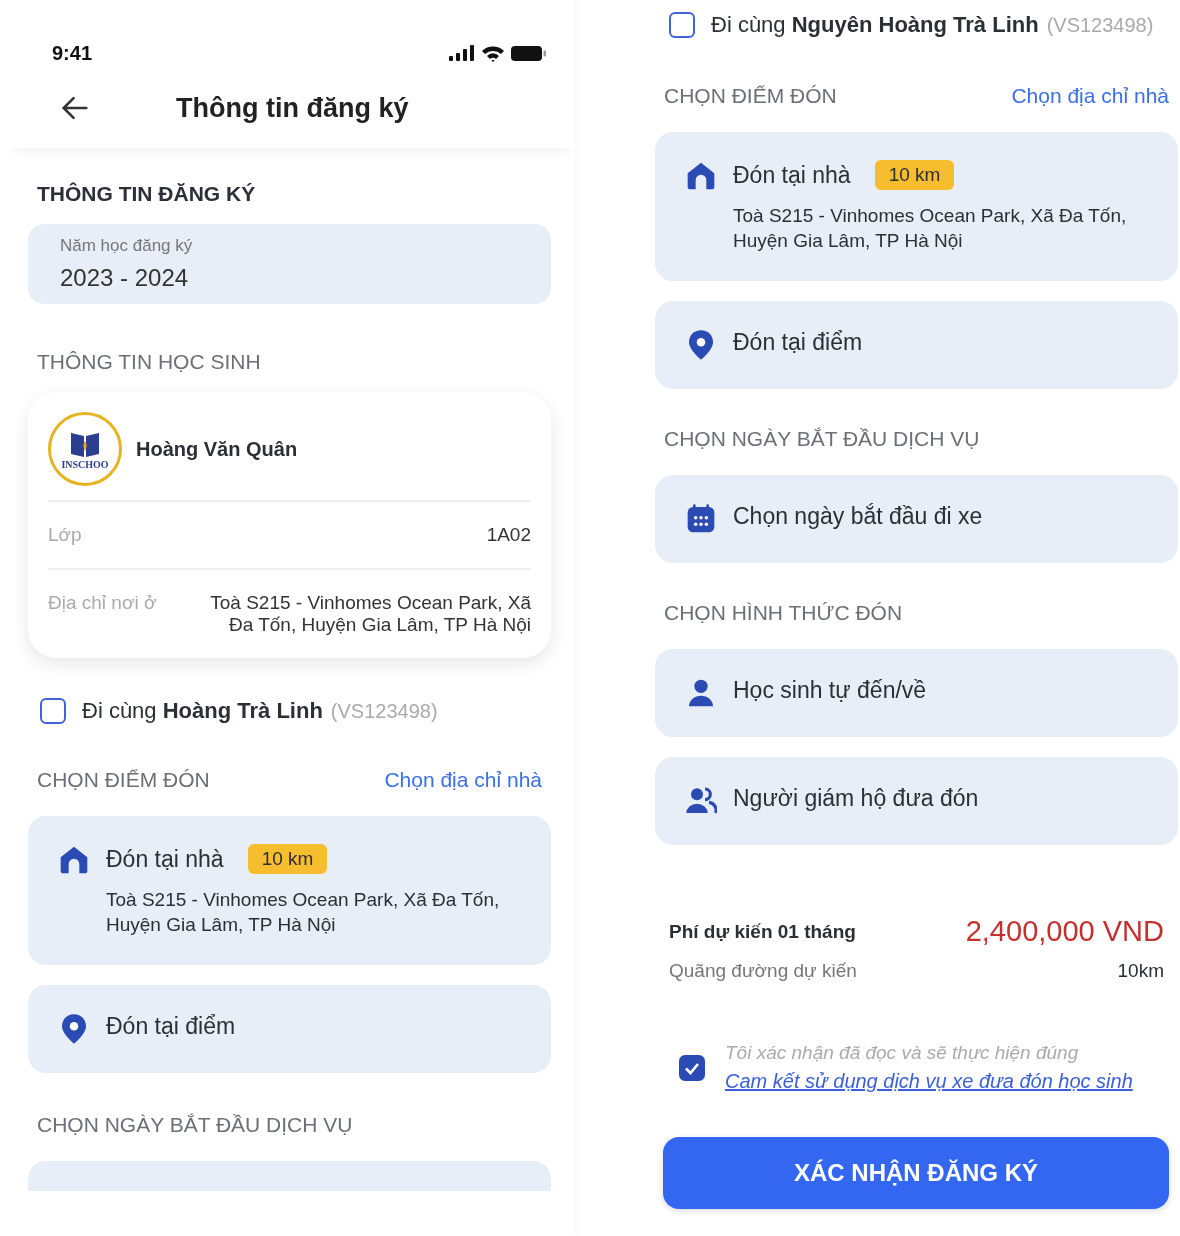  What do you see at coordinates (763, 971) in the screenshot?
I see `distance-label: Quãng đường dự kiến` at bounding box center [763, 971].